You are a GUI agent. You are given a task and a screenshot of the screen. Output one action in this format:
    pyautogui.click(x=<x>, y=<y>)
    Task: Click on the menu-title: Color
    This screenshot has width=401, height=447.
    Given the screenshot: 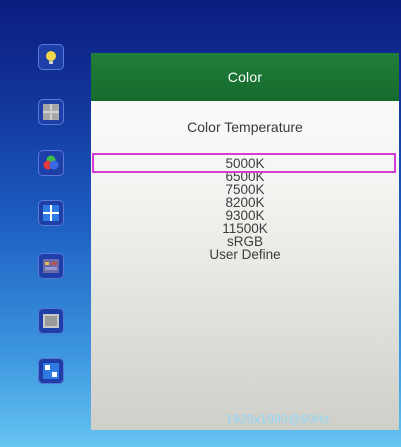 What is the action you would take?
    pyautogui.click(x=245, y=77)
    